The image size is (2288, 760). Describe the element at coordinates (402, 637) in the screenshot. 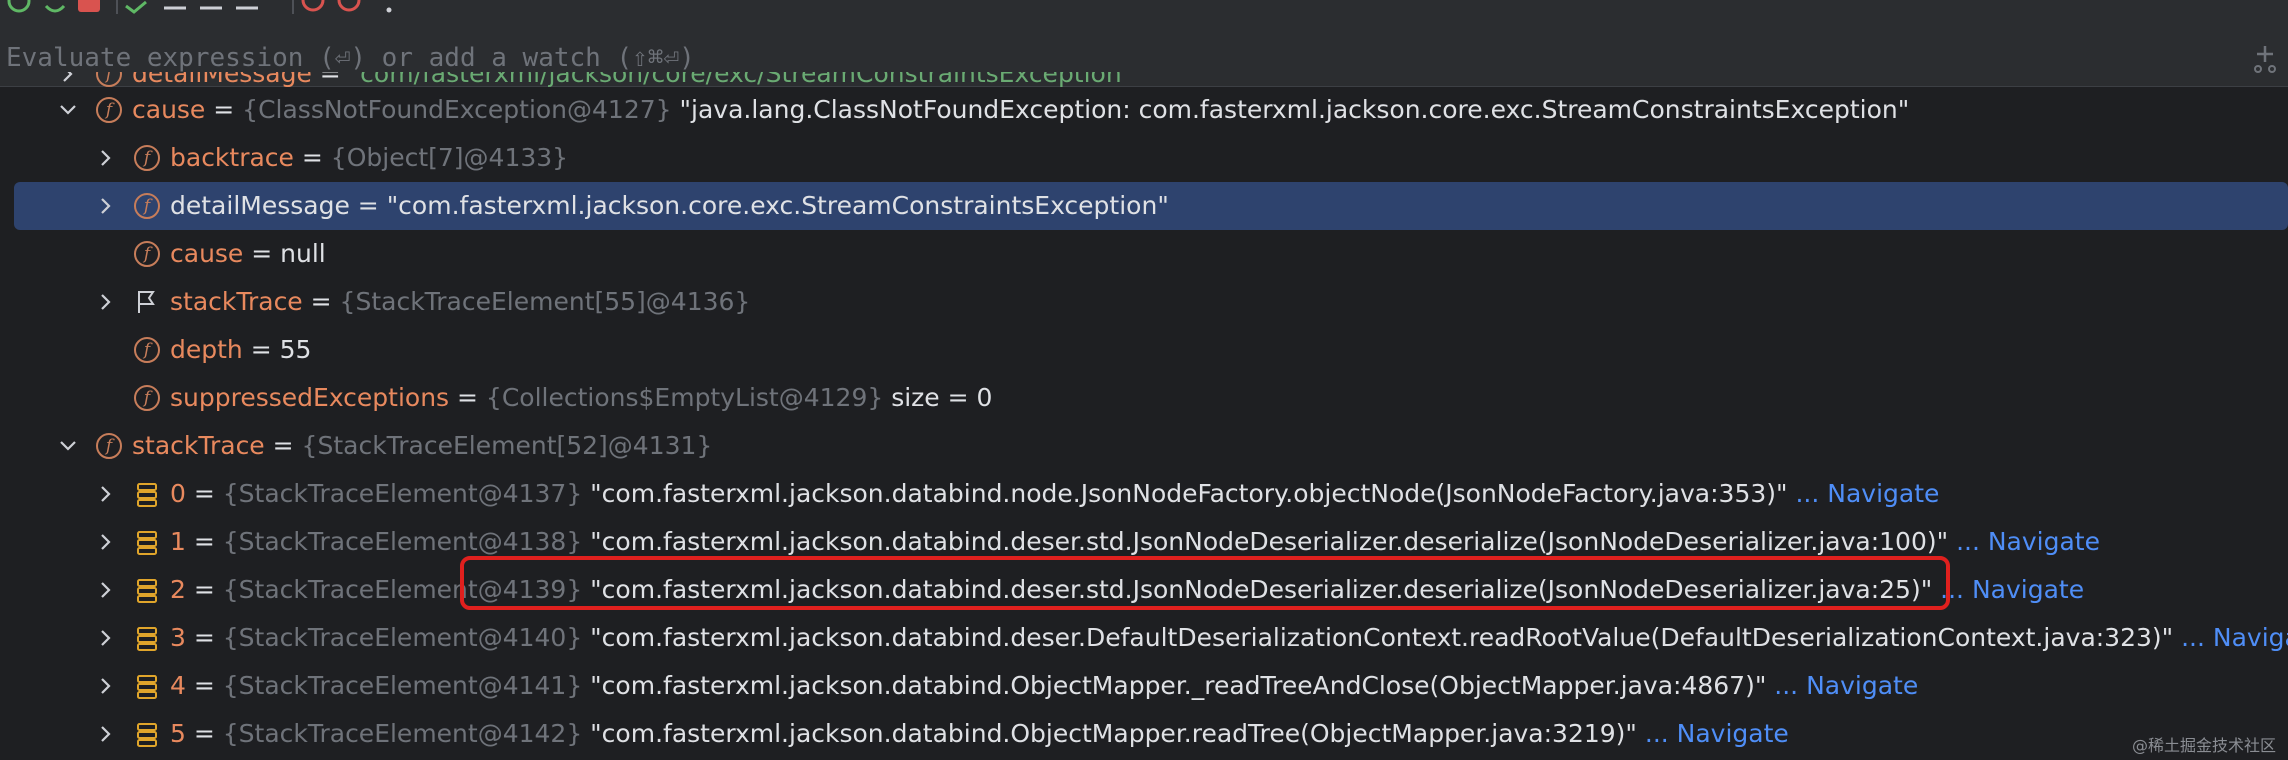

I see `element-type: {StackTraceElement@4140}` at that location.